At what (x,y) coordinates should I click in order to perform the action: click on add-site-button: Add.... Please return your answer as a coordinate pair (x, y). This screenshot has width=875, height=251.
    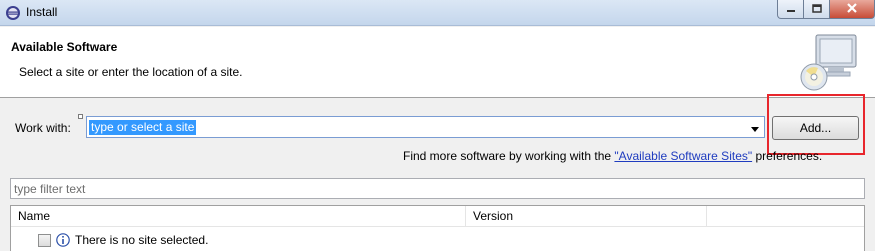
    Looking at the image, I should click on (815, 128).